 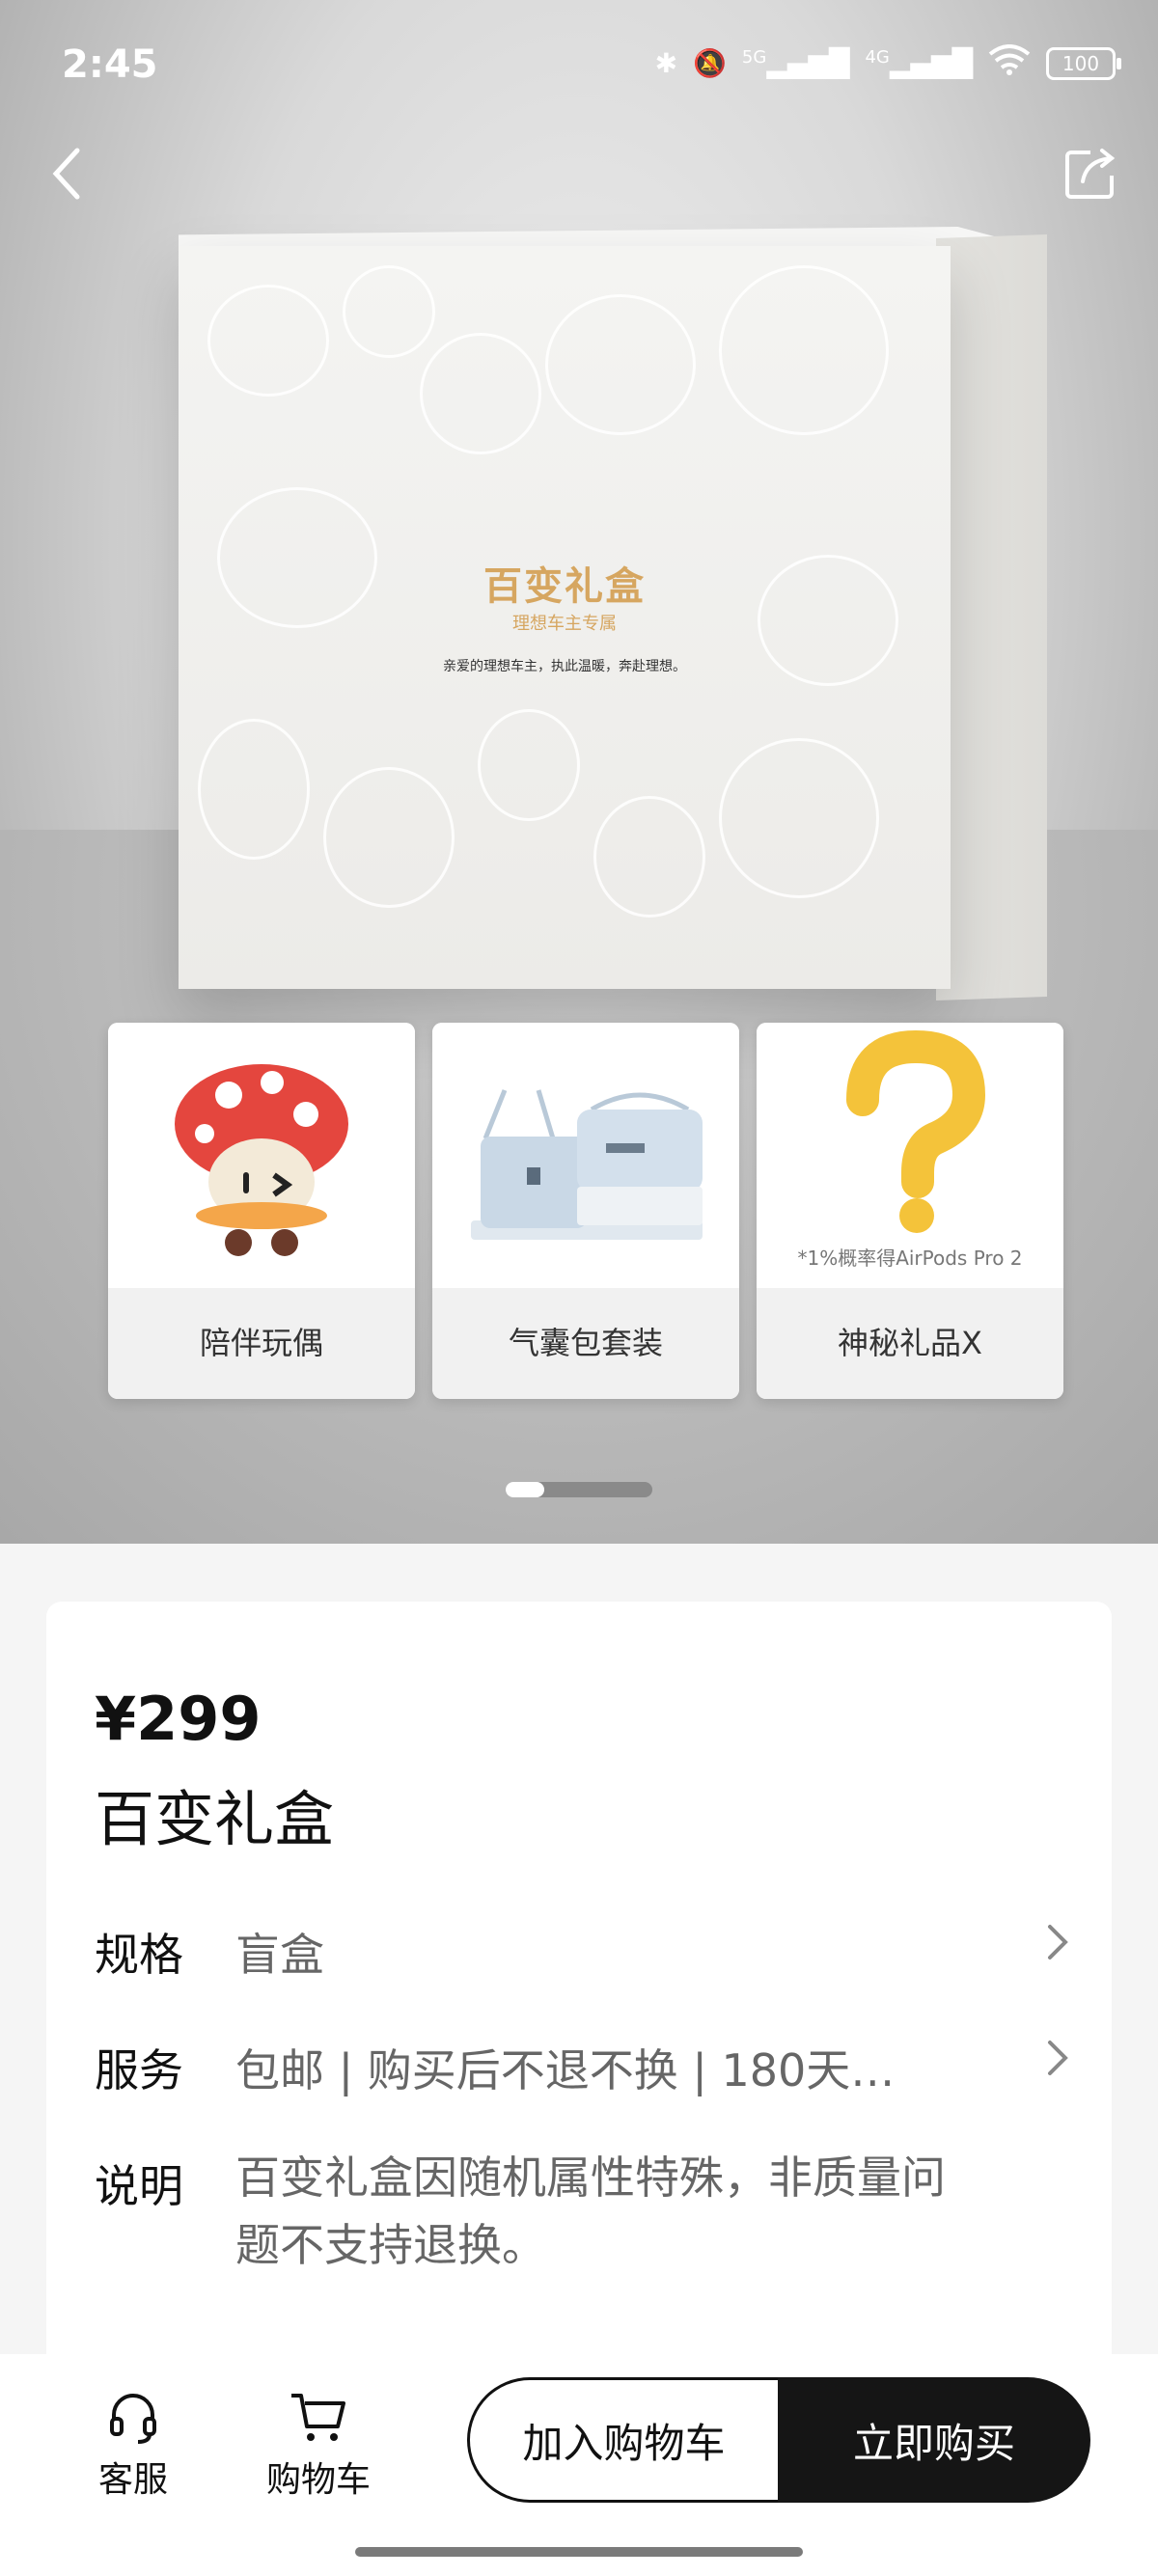 What do you see at coordinates (585, 1343) in the screenshot?
I see `gift-card-label: 气囊包套装` at bounding box center [585, 1343].